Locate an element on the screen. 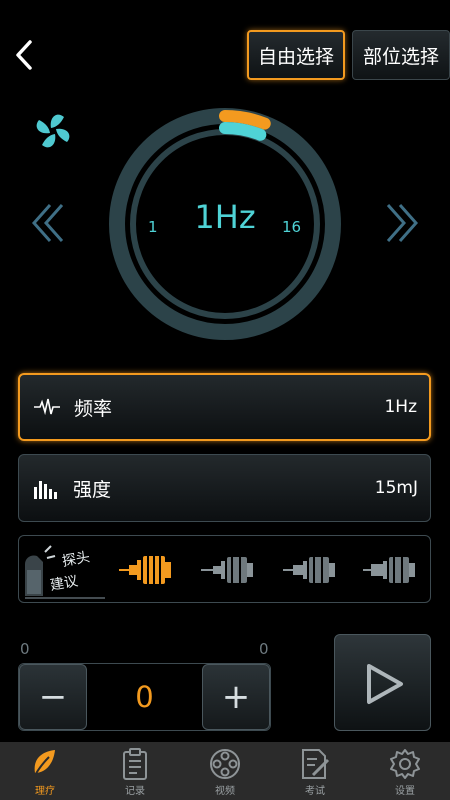 Image resolution: width=450 pixels, height=800 pixels. play-icon is located at coordinates (385, 684).